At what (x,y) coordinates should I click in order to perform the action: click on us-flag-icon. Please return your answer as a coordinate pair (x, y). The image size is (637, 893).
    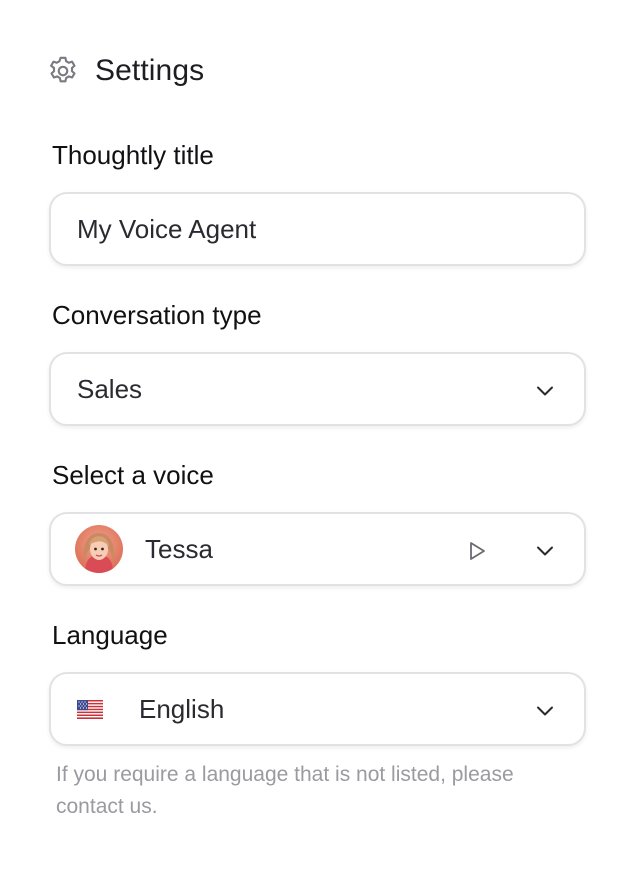
    Looking at the image, I should click on (90, 709).